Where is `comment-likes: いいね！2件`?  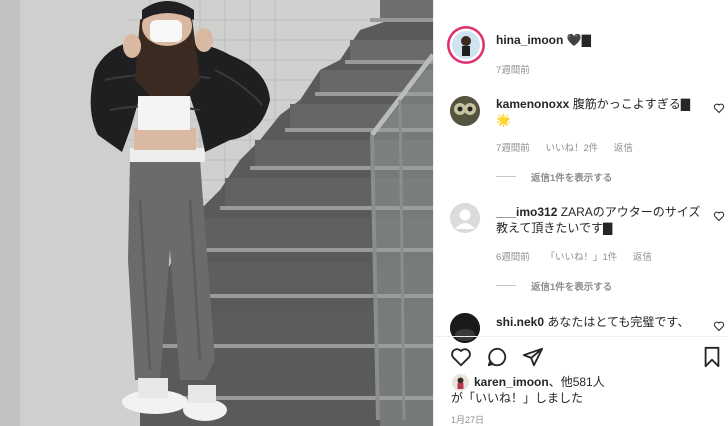
comment-likes: いいね！2件 is located at coordinates (571, 148).